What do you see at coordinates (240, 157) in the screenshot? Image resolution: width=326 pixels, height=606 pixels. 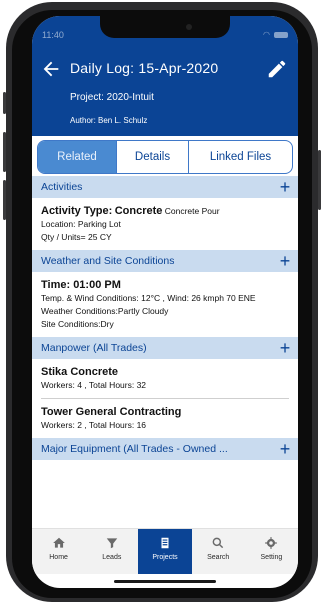 I see `tab-linked-files: Linked Files` at bounding box center [240, 157].